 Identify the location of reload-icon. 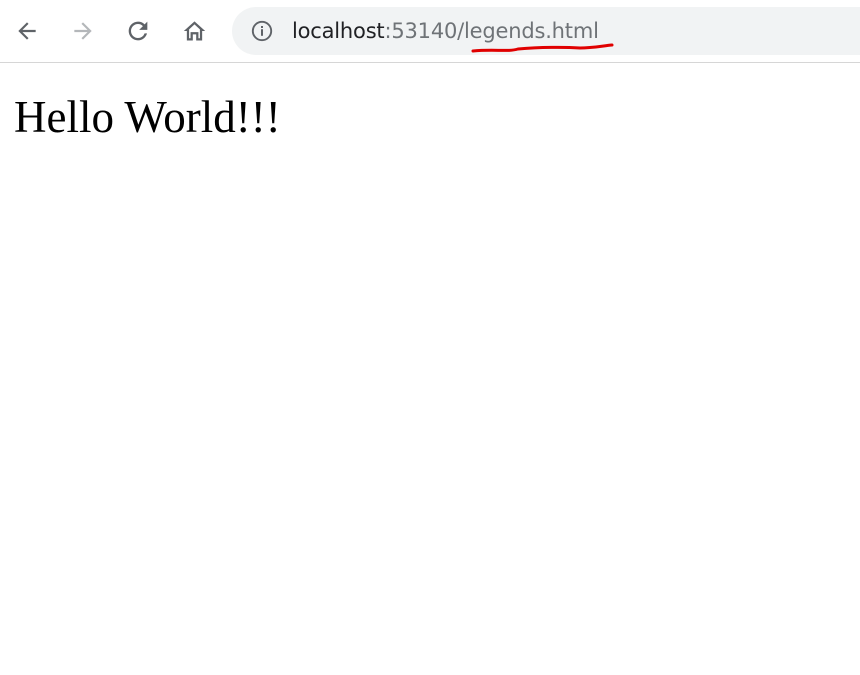
(138, 31).